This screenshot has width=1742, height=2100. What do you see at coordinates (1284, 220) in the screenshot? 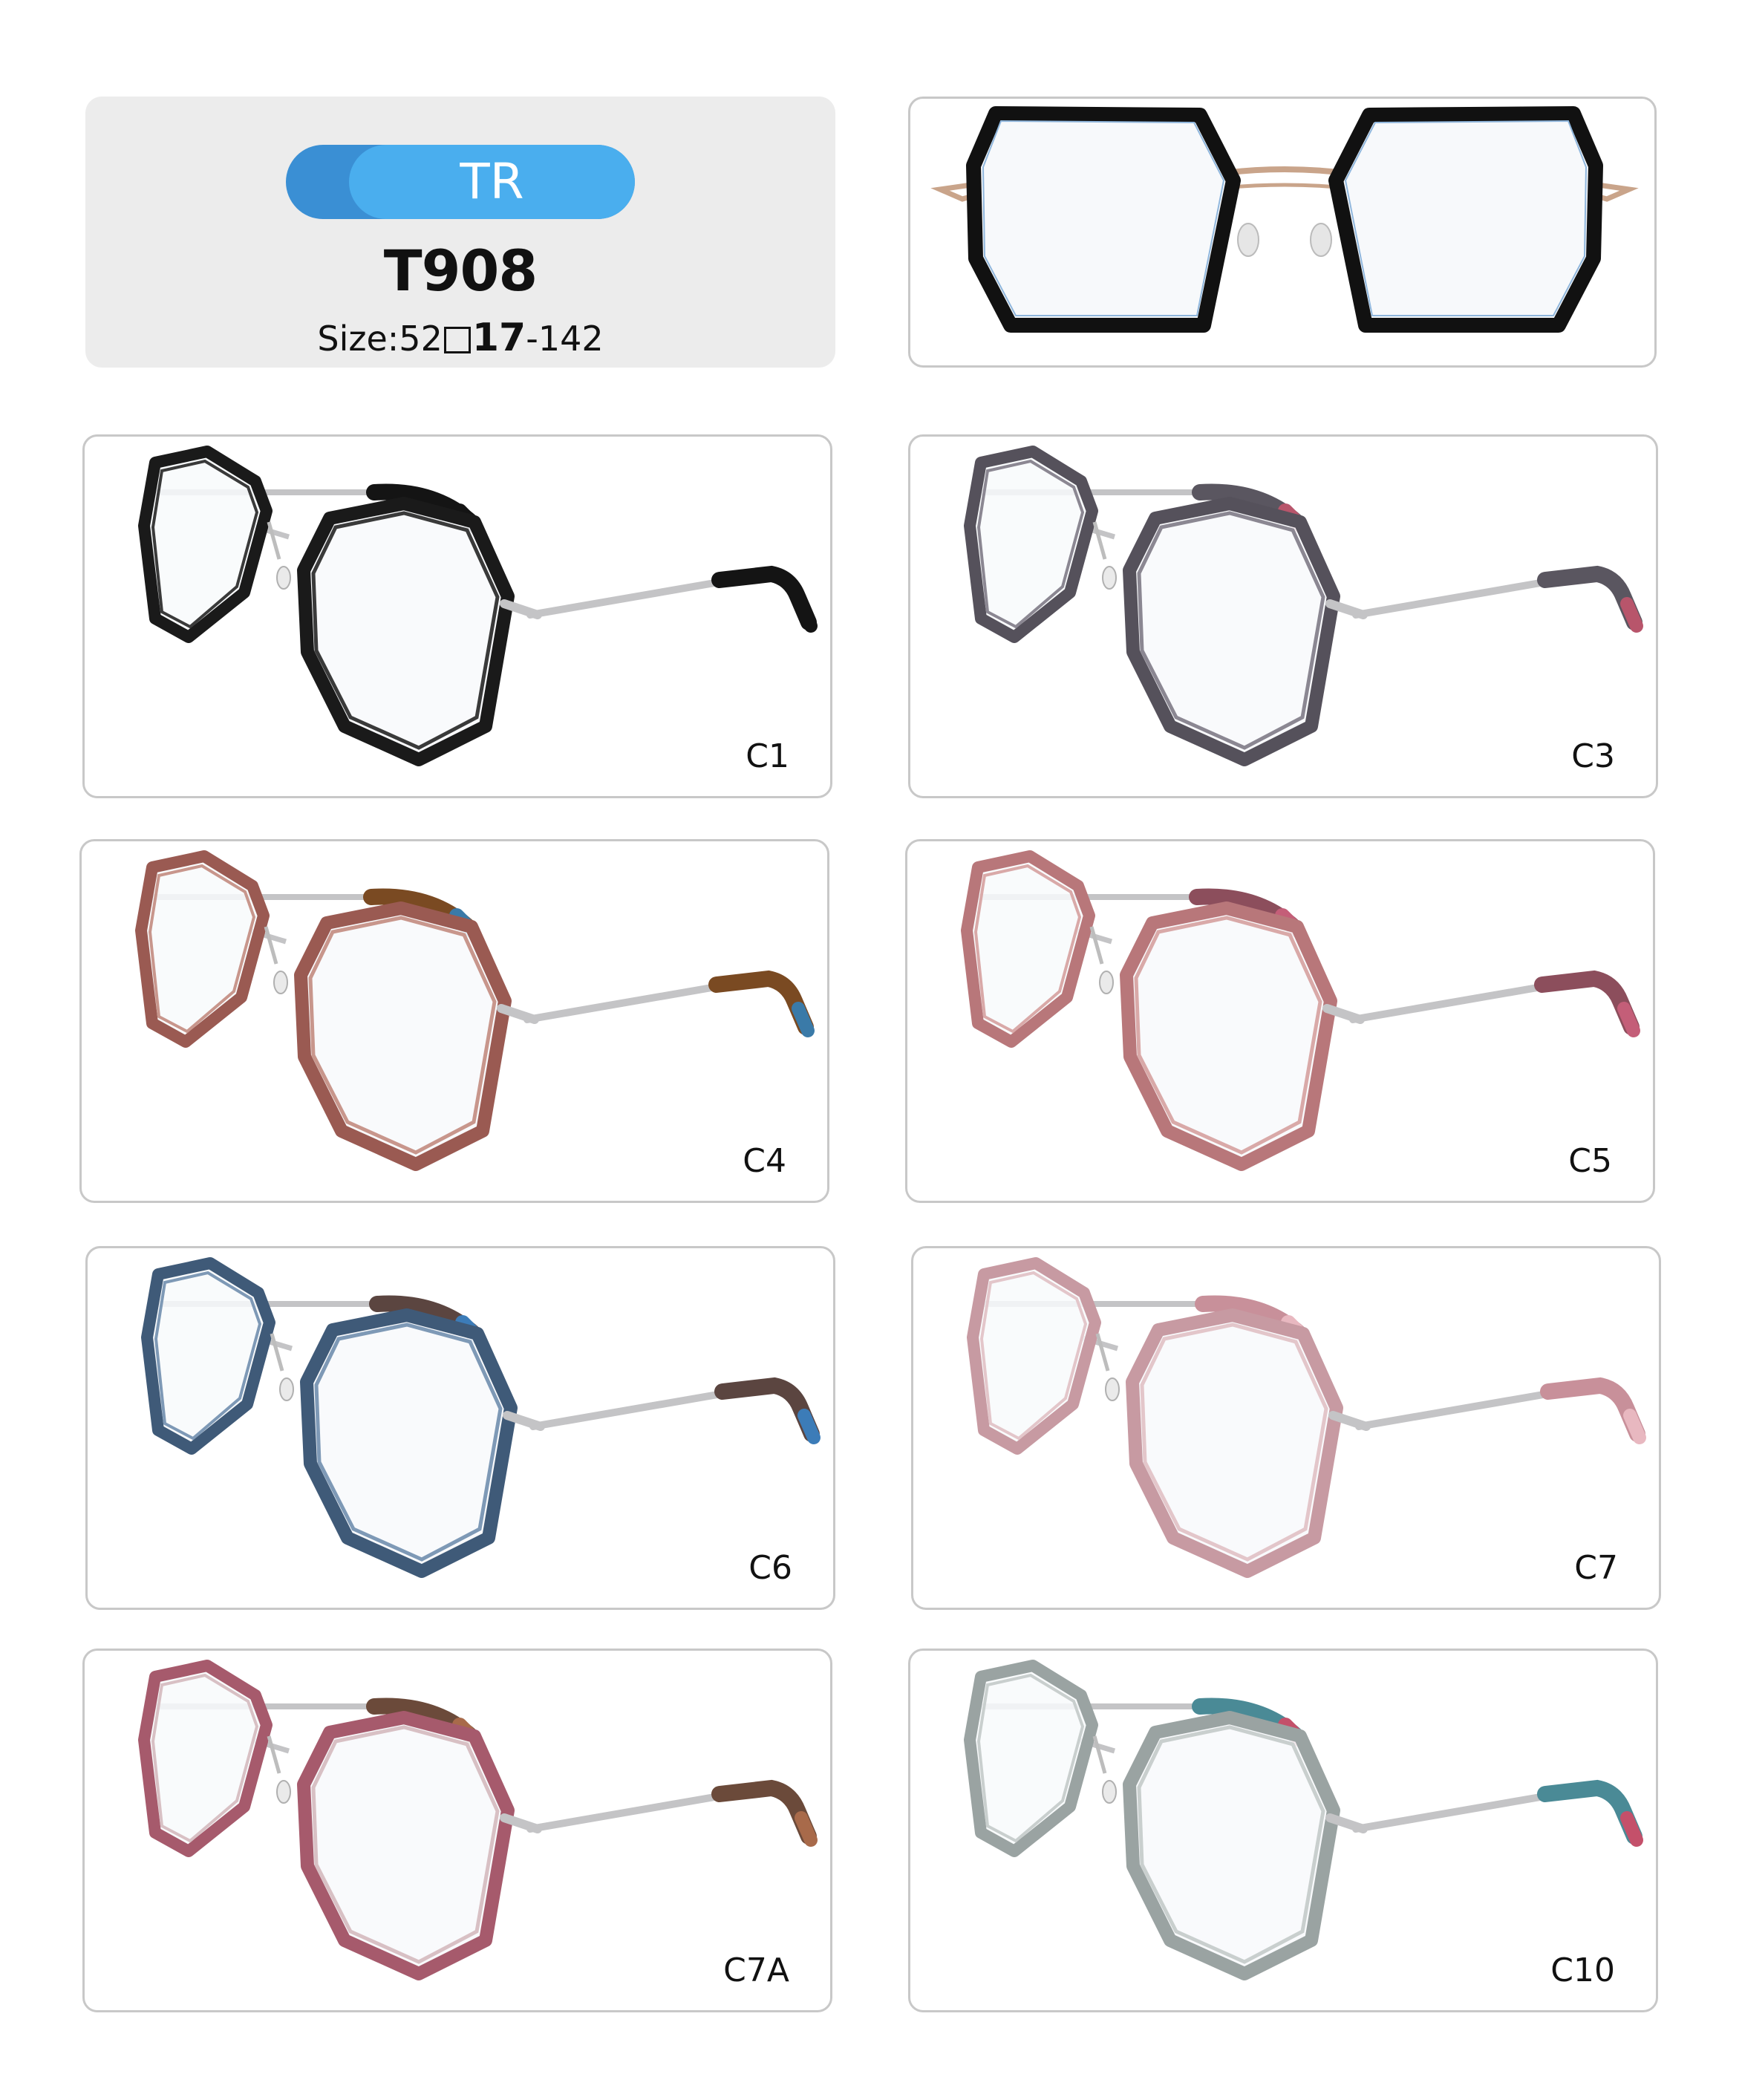
I see `glasses-front-view-image` at bounding box center [1284, 220].